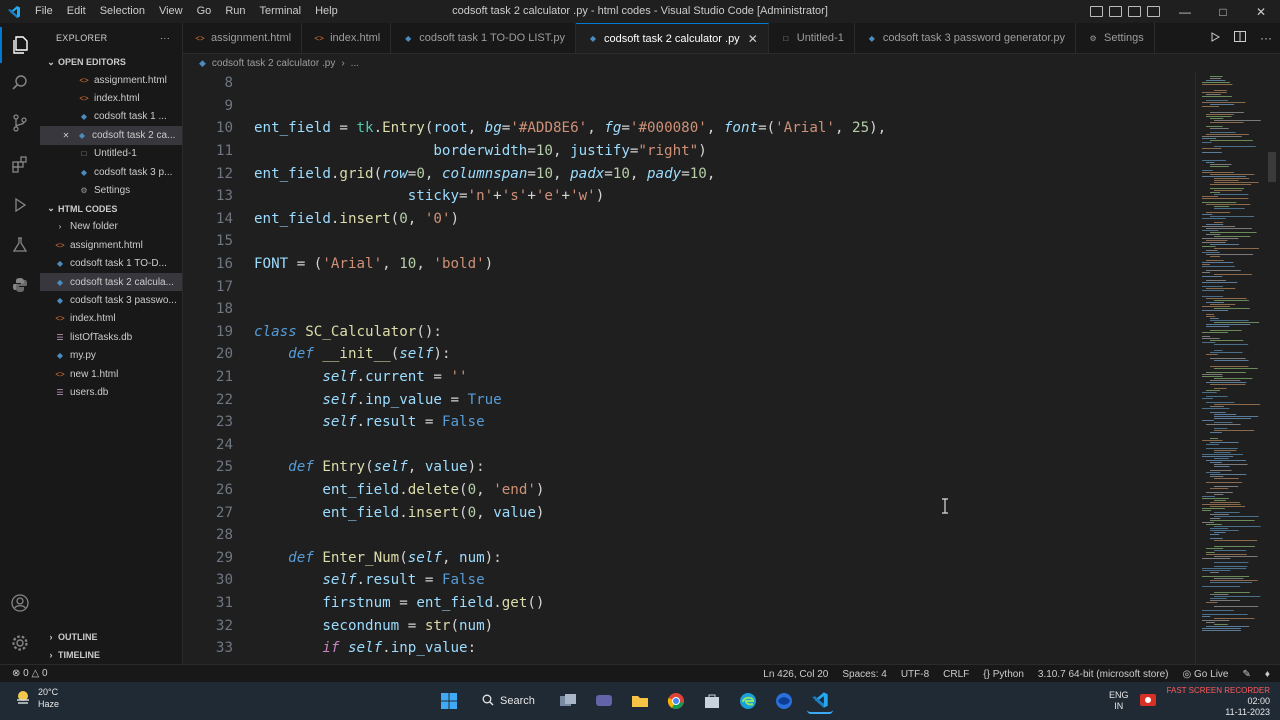 Image resolution: width=1280 pixels, height=720 pixels. Describe the element at coordinates (1206, 674) in the screenshot. I see `go-live-button: ◎ Go Live` at that location.